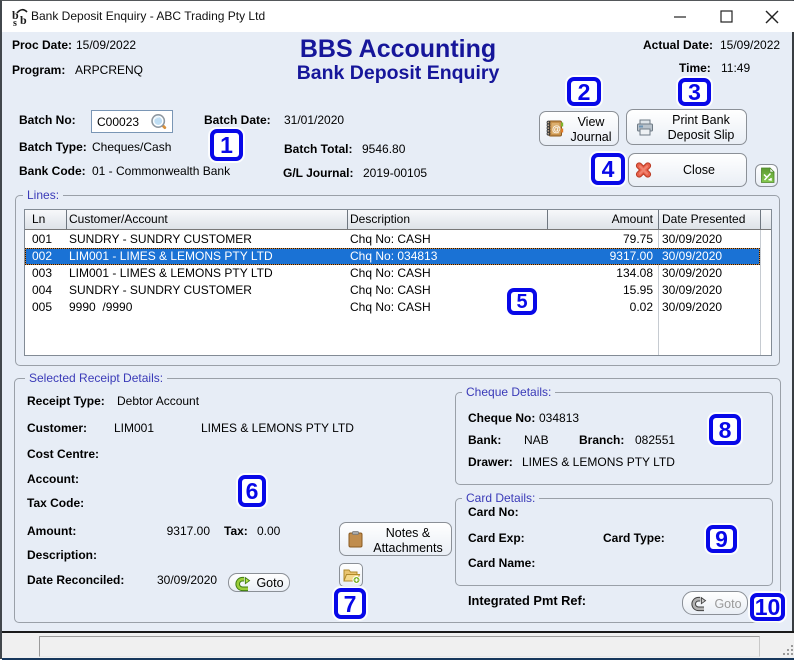 This screenshot has width=794, height=660. What do you see at coordinates (23, 20) in the screenshot?
I see `svg-text: b` at bounding box center [23, 20].